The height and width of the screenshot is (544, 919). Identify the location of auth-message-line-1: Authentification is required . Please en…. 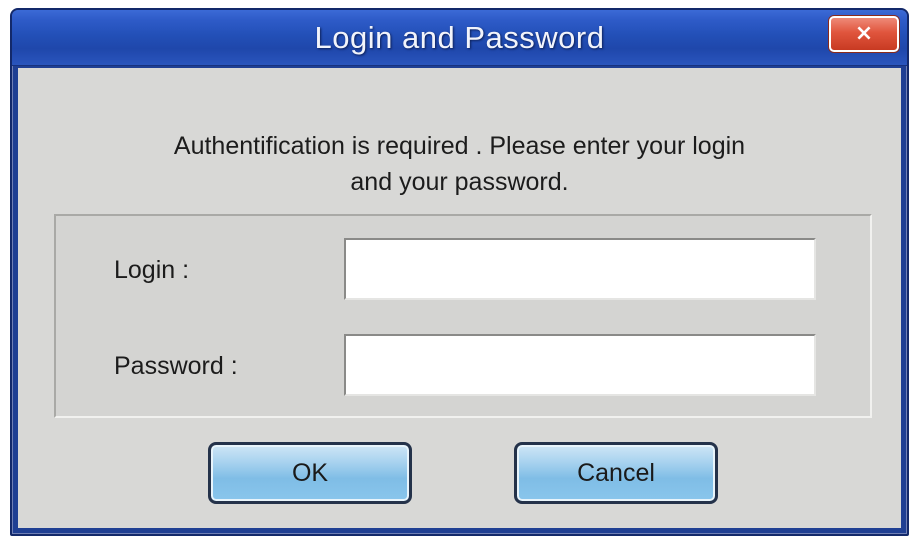
(459, 146).